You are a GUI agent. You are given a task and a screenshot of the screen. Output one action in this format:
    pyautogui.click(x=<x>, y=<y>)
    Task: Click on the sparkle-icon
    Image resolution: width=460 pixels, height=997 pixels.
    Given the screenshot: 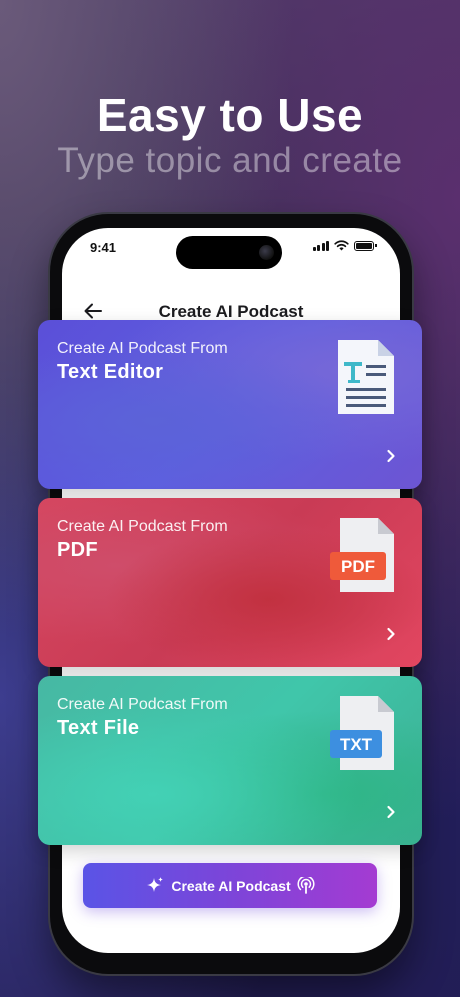 What is the action you would take?
    pyautogui.click(x=155, y=884)
    